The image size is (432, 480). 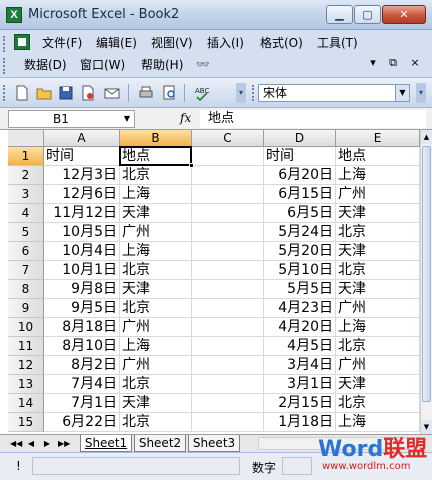 I want to click on cell-d3: 6月15日, so click(x=300, y=194).